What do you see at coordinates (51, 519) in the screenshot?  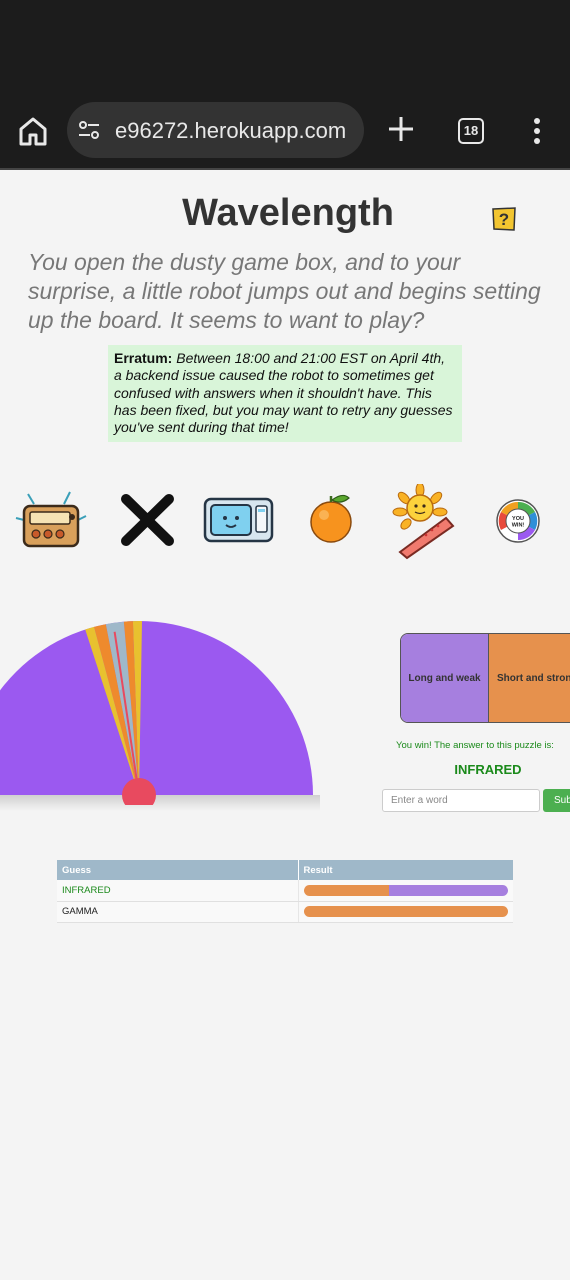 I see `radio-icon` at bounding box center [51, 519].